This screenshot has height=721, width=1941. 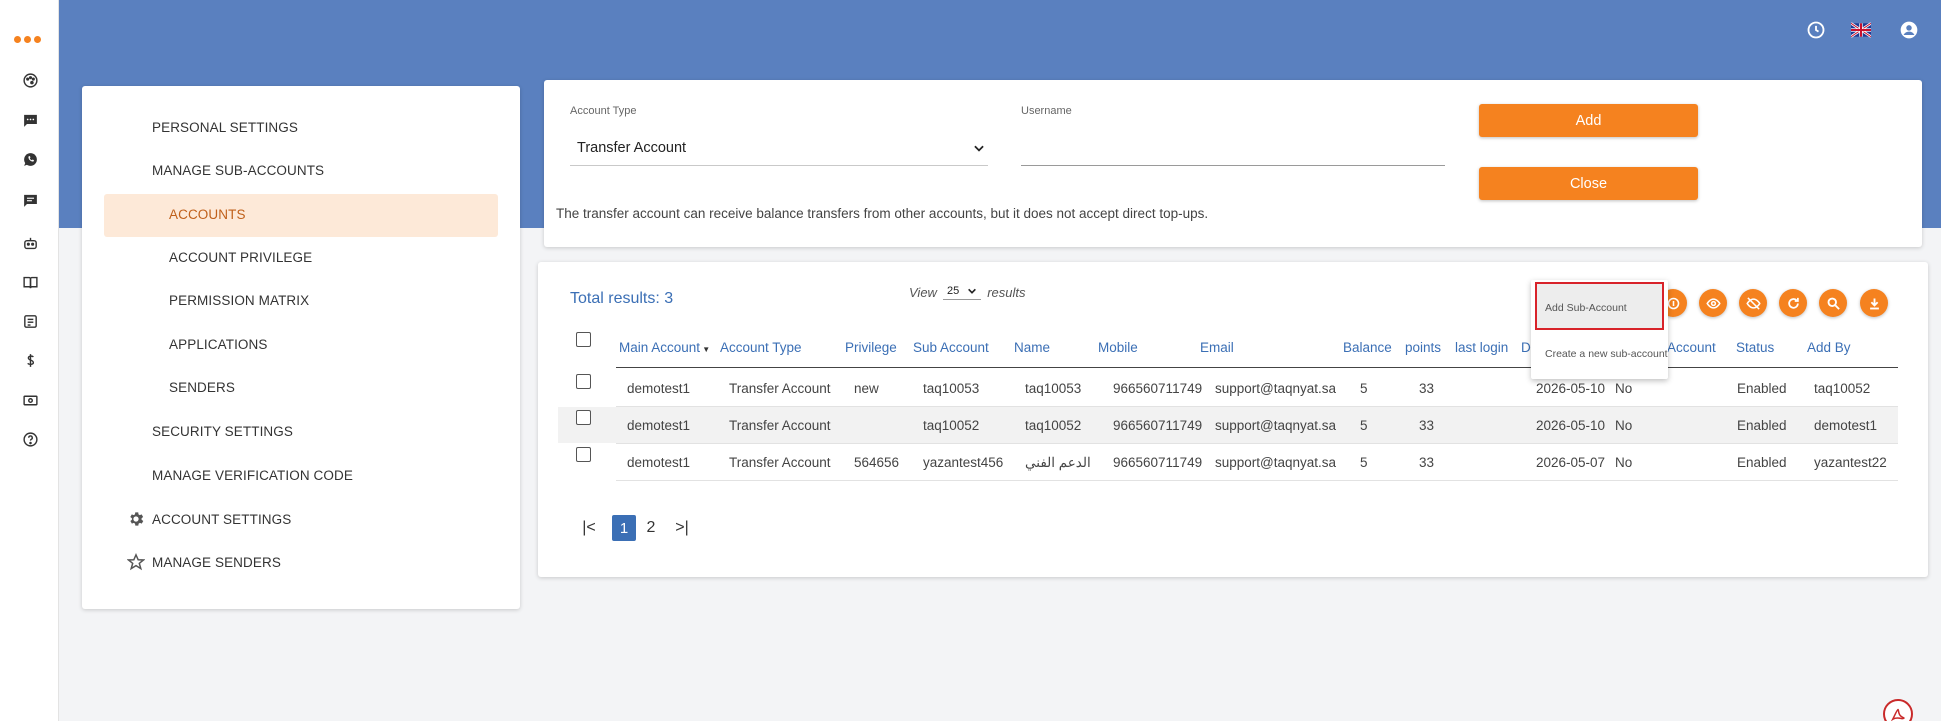 What do you see at coordinates (632, 147) in the screenshot?
I see `account-type-value: Transfer Account` at bounding box center [632, 147].